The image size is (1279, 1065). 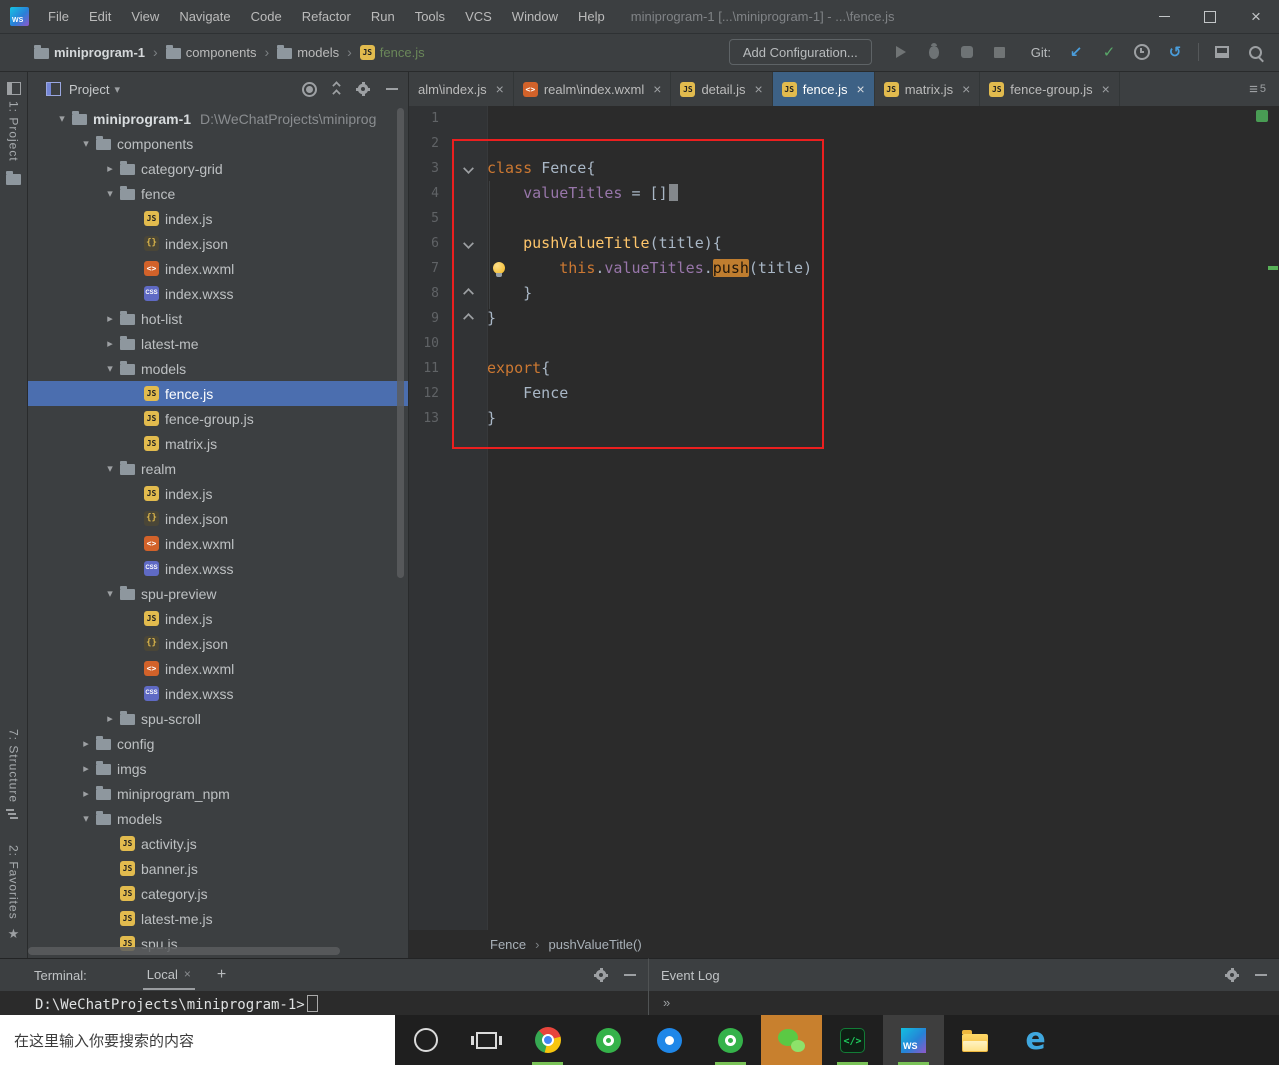 What do you see at coordinates (1000, 52) in the screenshot?
I see `stop-button` at bounding box center [1000, 52].